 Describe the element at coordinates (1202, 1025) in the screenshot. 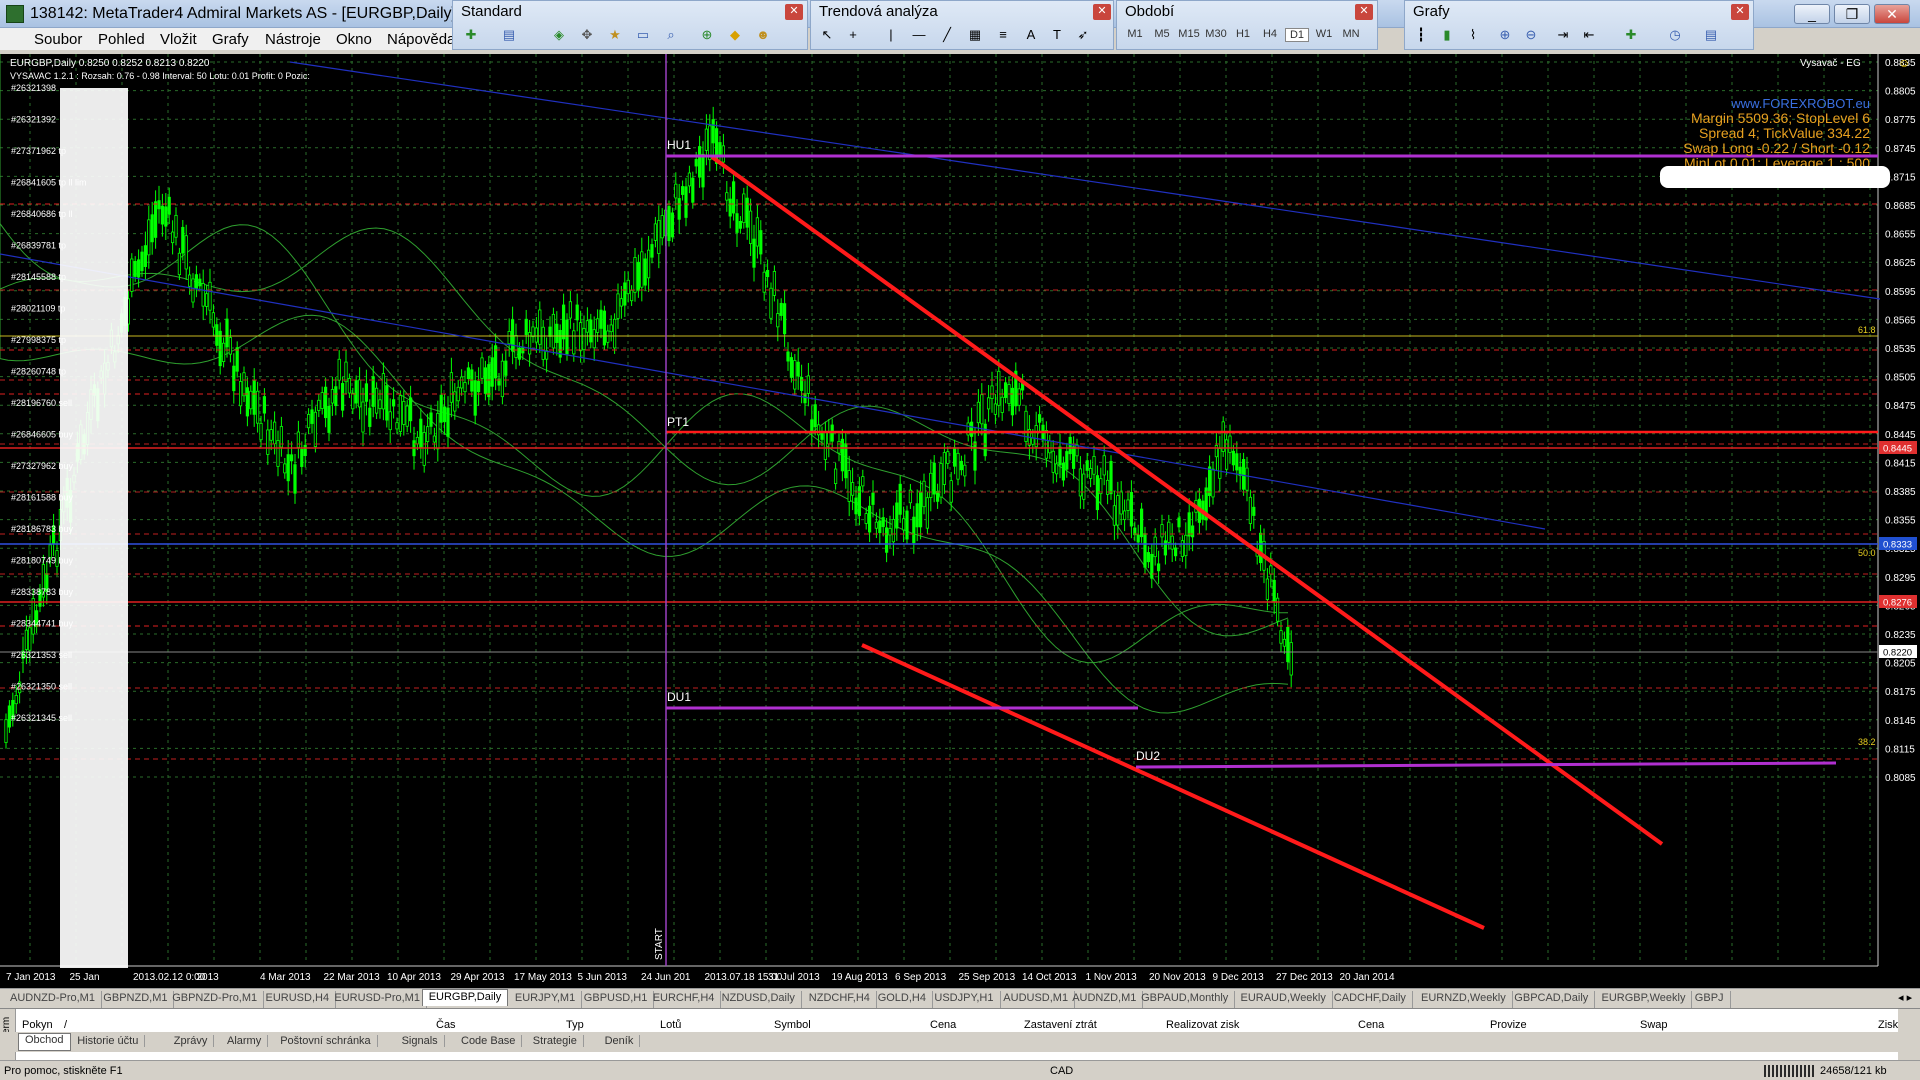

I see `column-header: Realizovat zisk` at that location.